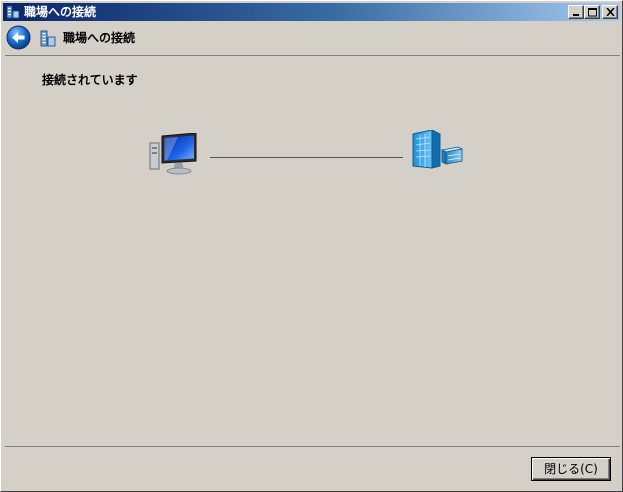 The width and height of the screenshot is (623, 492). What do you see at coordinates (311, 12) in the screenshot?
I see `title-bar: 職場への接続` at bounding box center [311, 12].